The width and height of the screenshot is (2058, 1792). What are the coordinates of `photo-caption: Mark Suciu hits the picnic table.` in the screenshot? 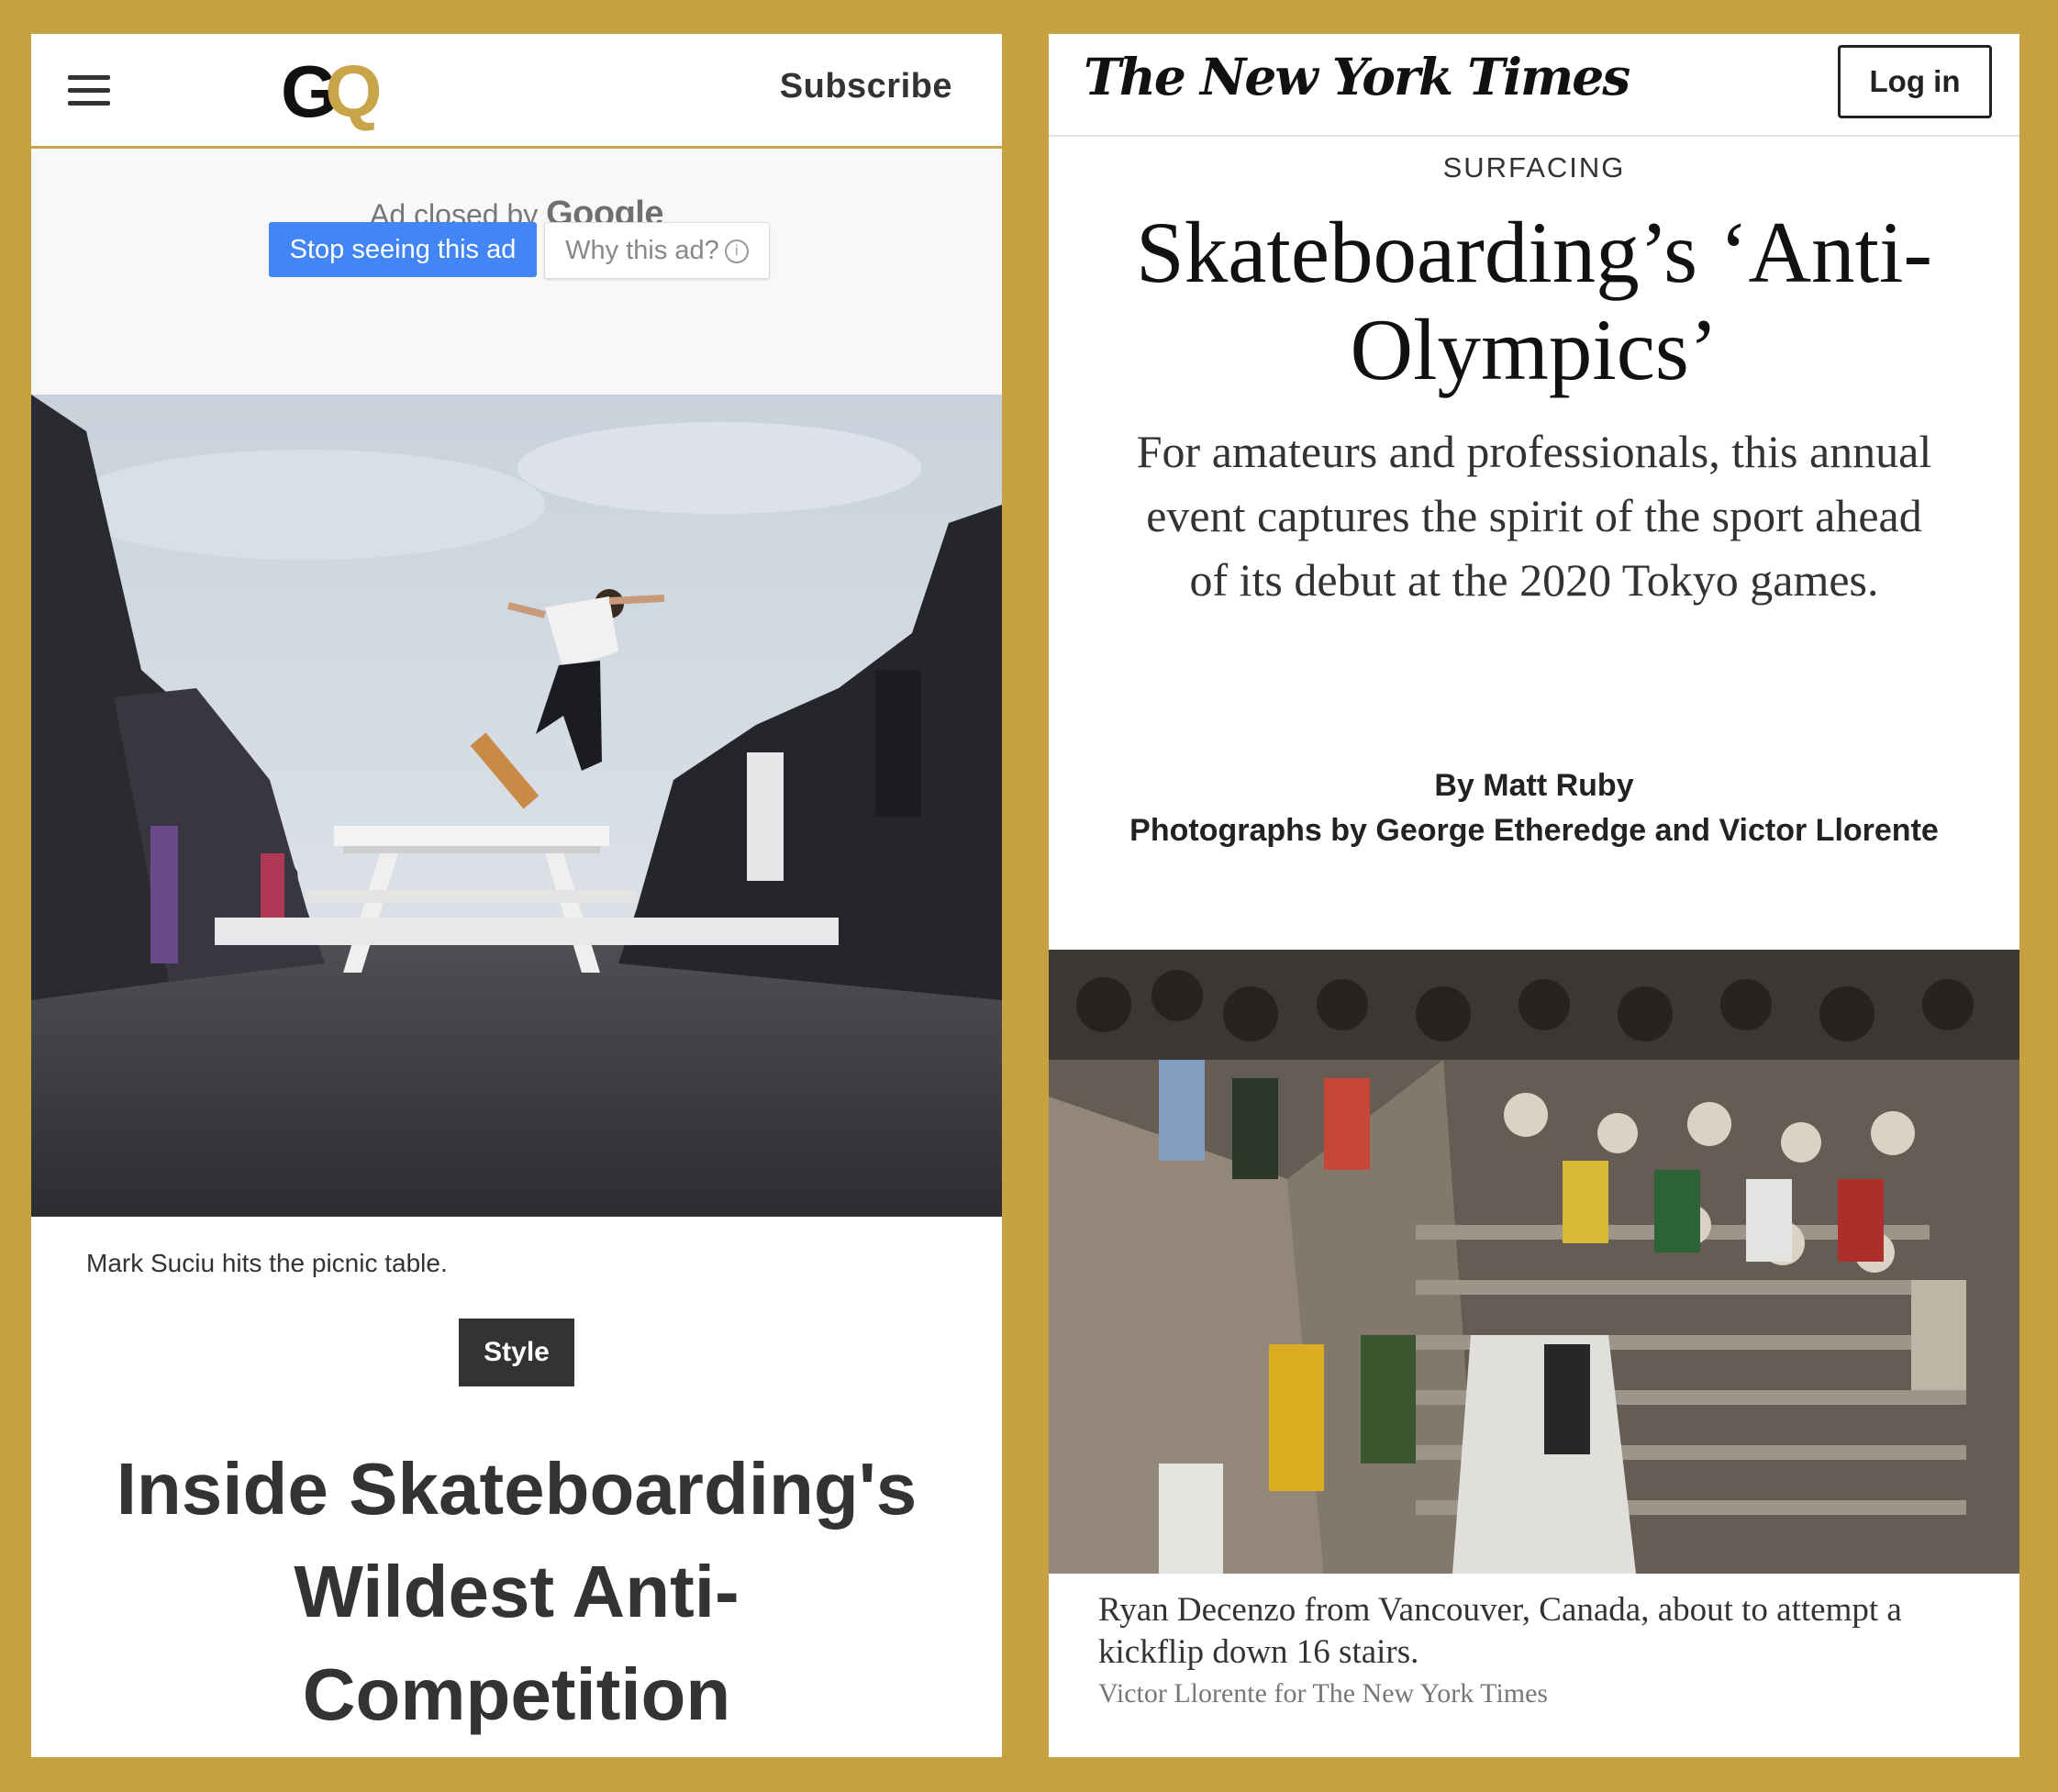 It's located at (267, 1263).